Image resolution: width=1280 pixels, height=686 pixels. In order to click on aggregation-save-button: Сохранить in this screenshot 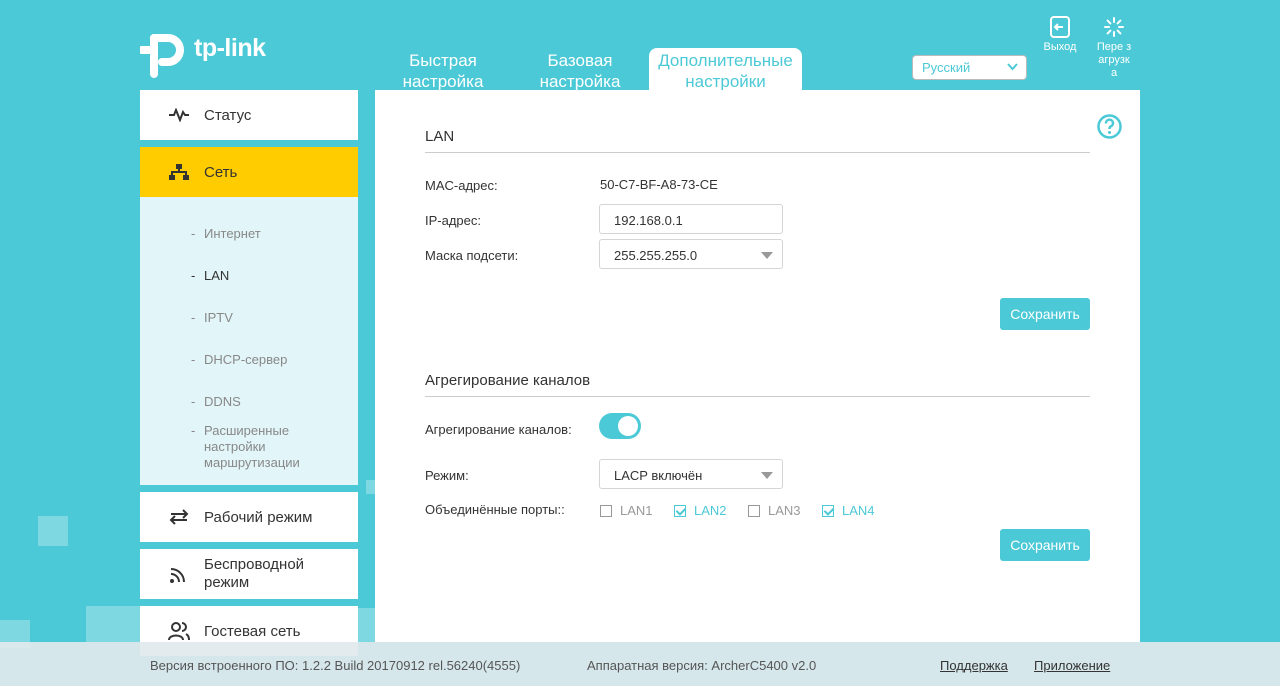, I will do `click(1045, 545)`.